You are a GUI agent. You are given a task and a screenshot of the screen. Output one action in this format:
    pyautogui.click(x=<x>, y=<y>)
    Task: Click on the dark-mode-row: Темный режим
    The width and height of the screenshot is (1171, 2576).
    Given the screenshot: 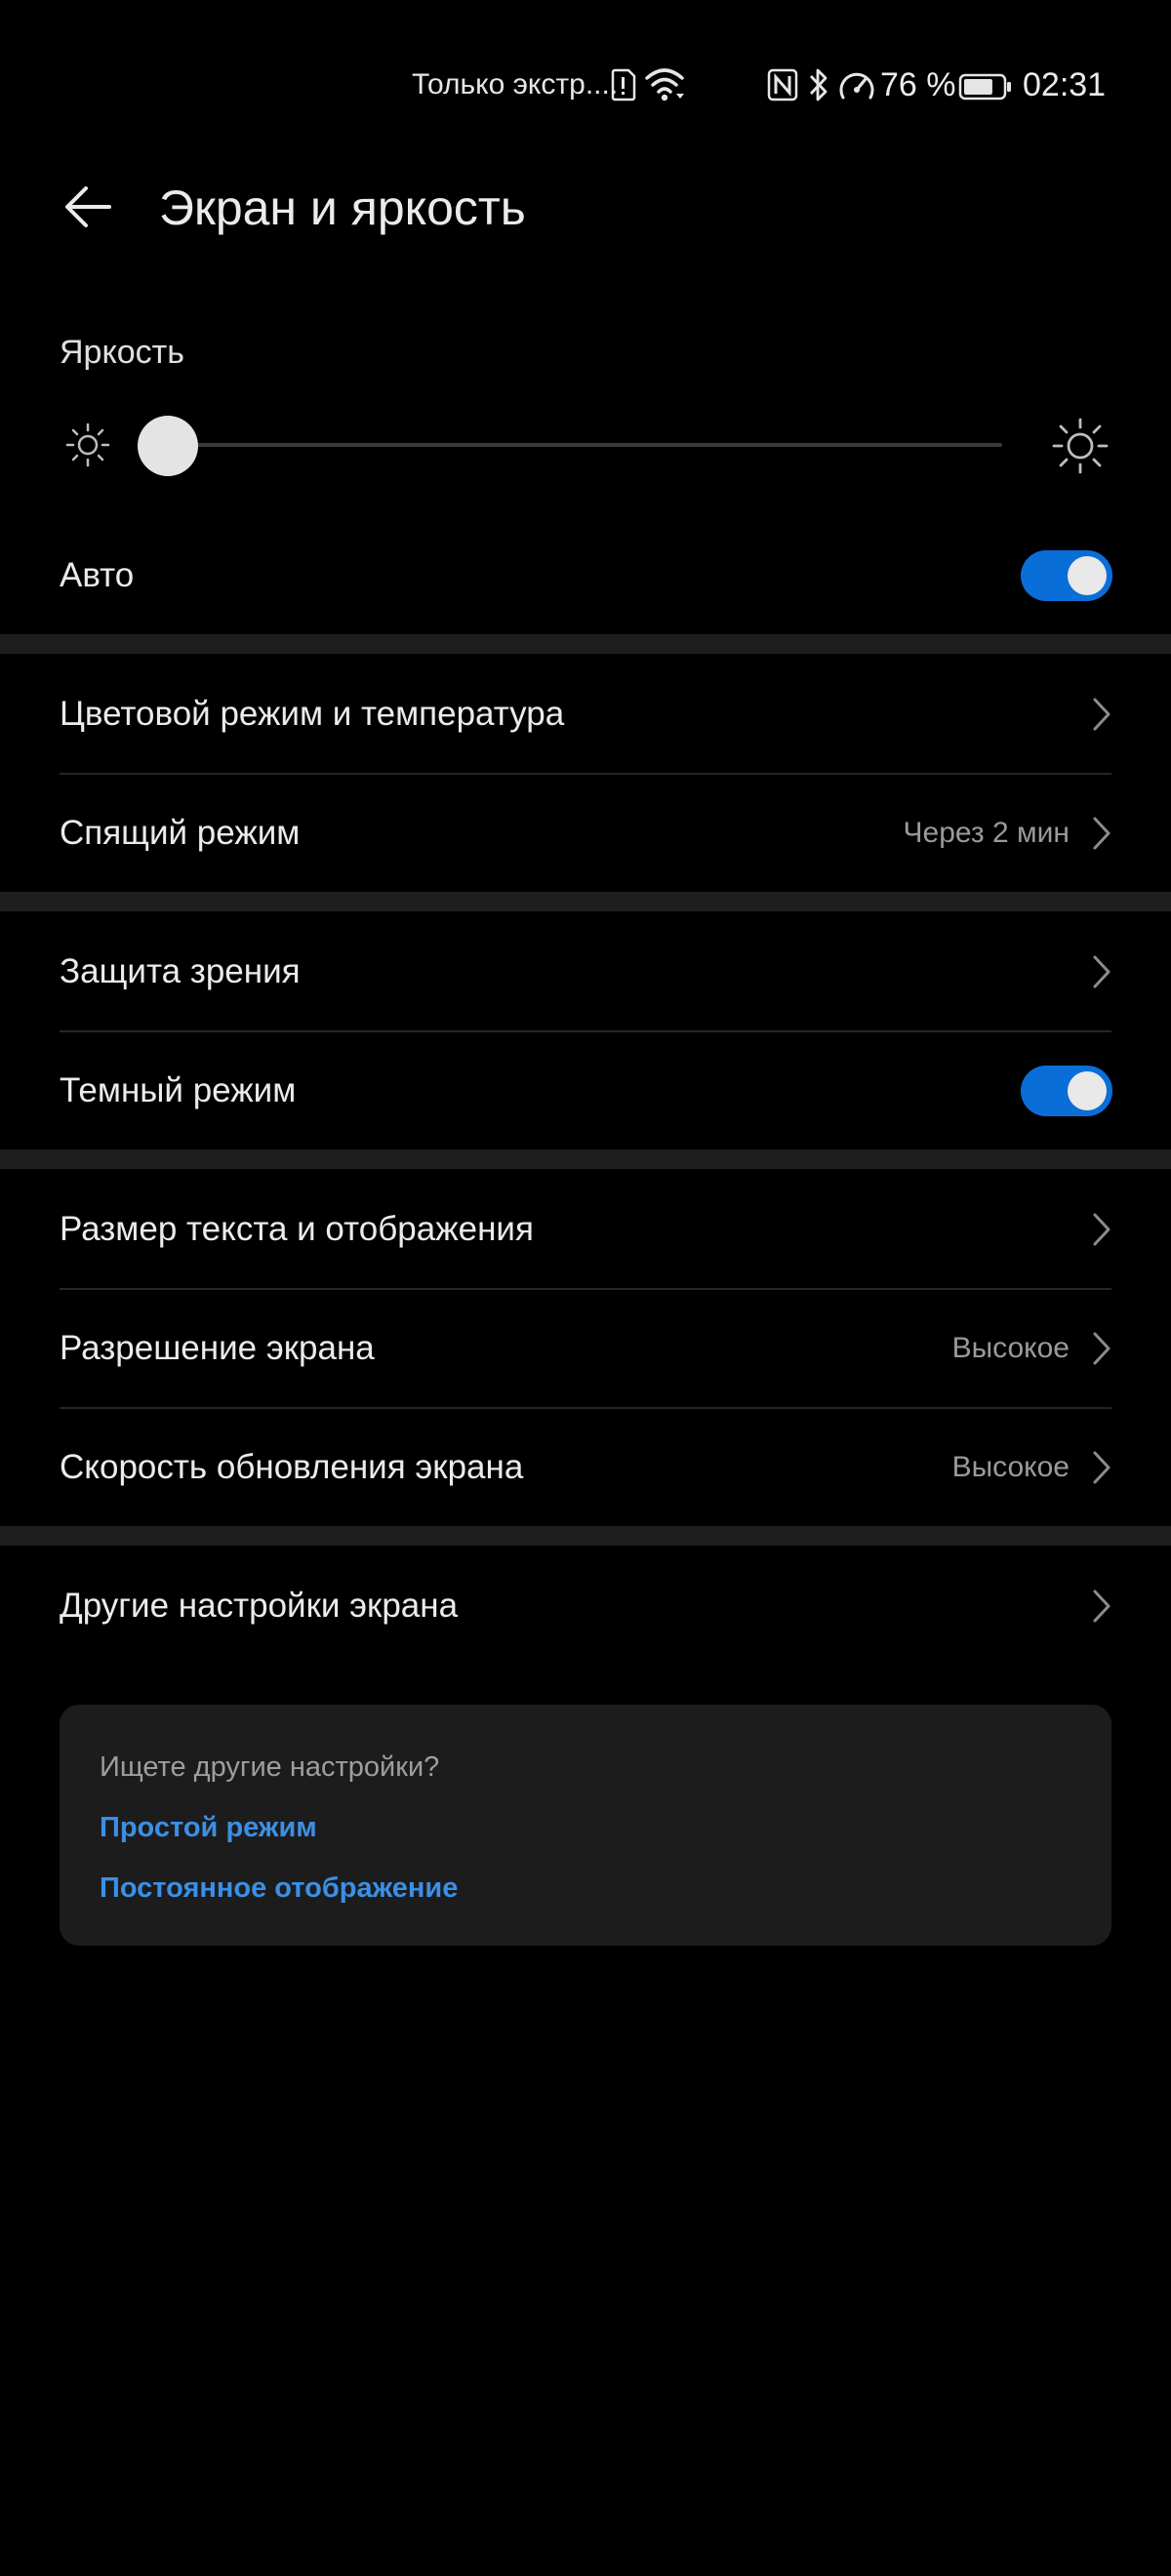 What is the action you would take?
    pyautogui.click(x=585, y=1090)
    